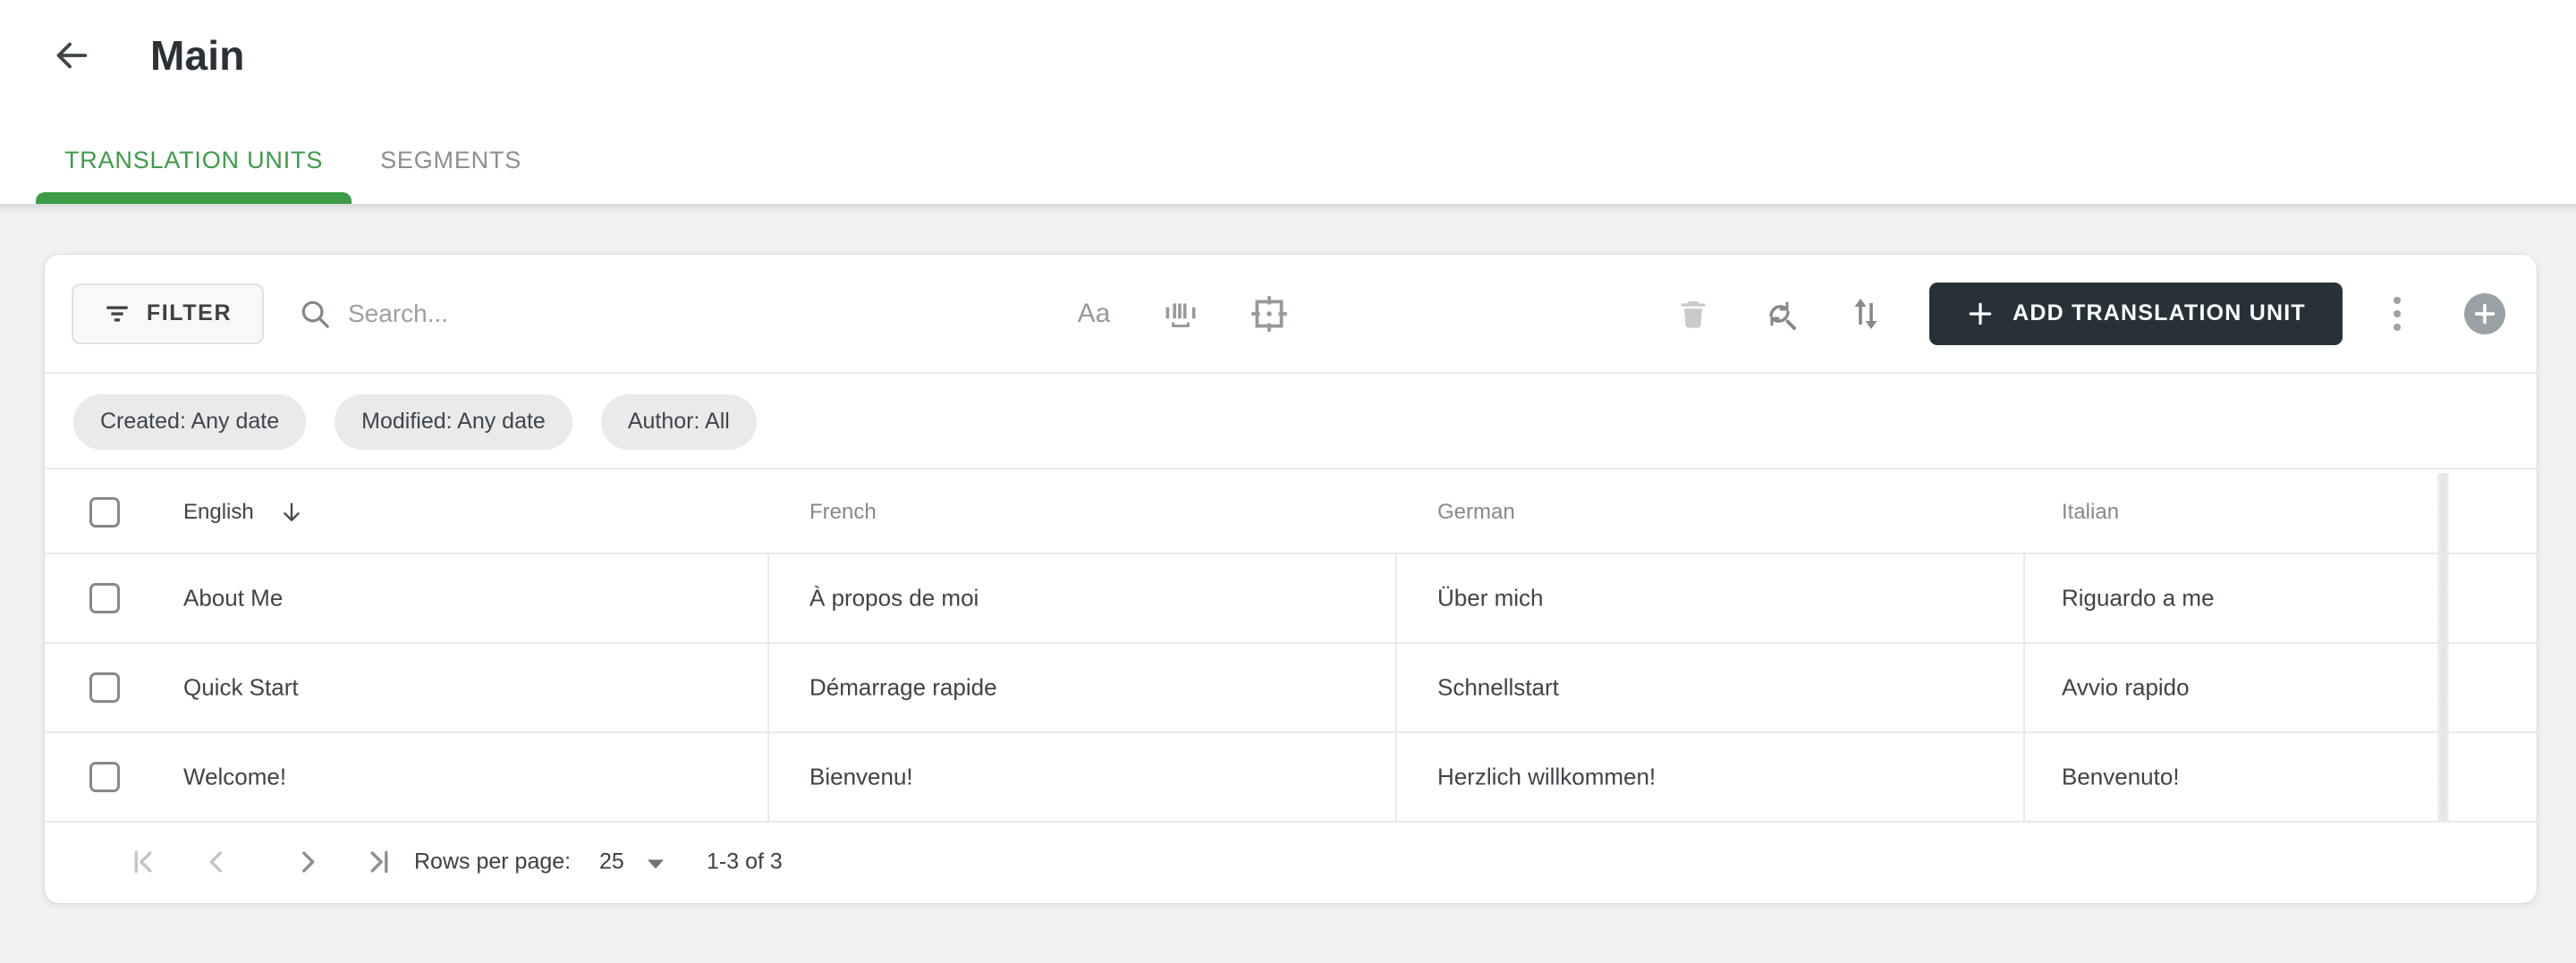 The width and height of the screenshot is (2576, 963). What do you see at coordinates (611, 862) in the screenshot?
I see `rows-per-page-value: 25` at bounding box center [611, 862].